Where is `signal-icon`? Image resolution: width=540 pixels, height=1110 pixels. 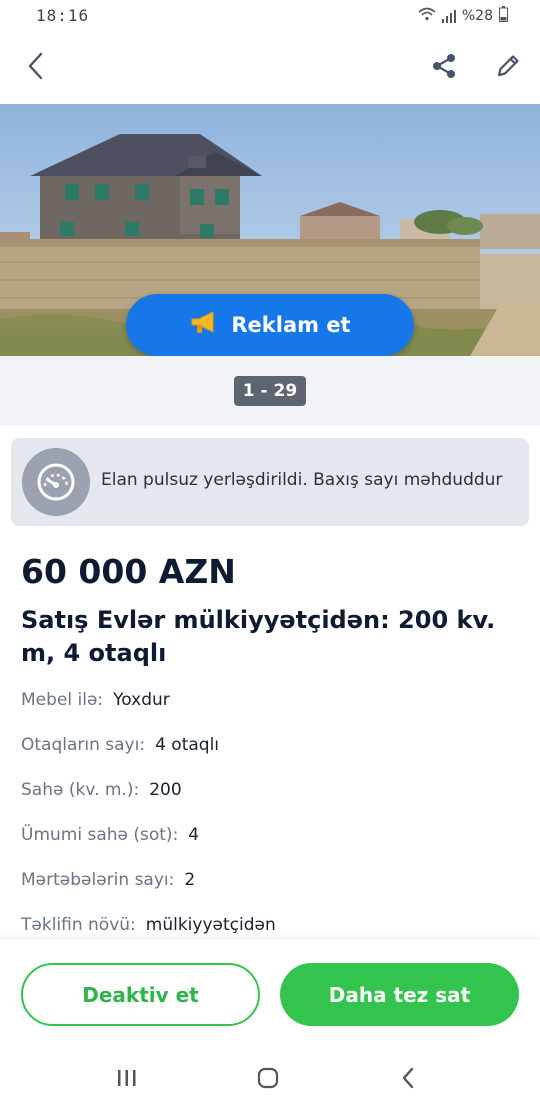 signal-icon is located at coordinates (448, 16).